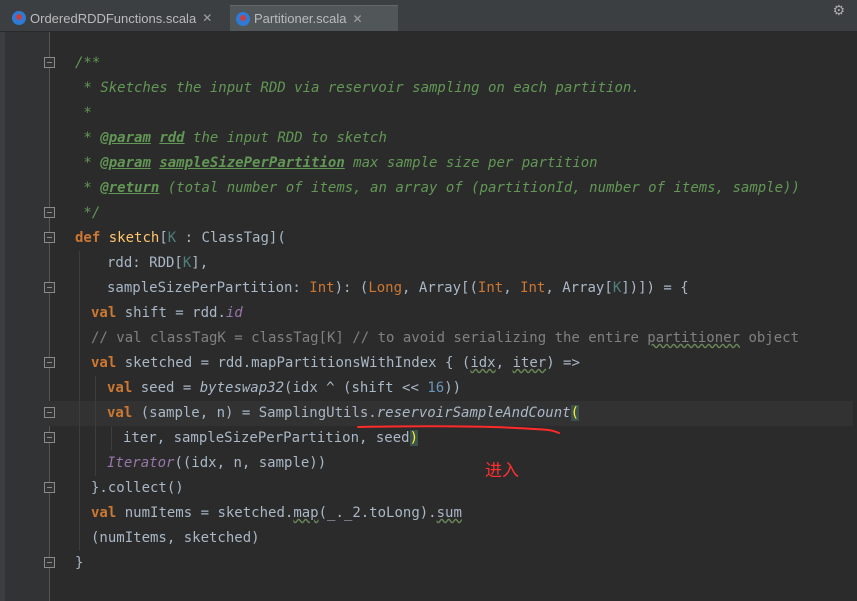 The image size is (857, 601). I want to click on code-line: *, so click(83, 113).